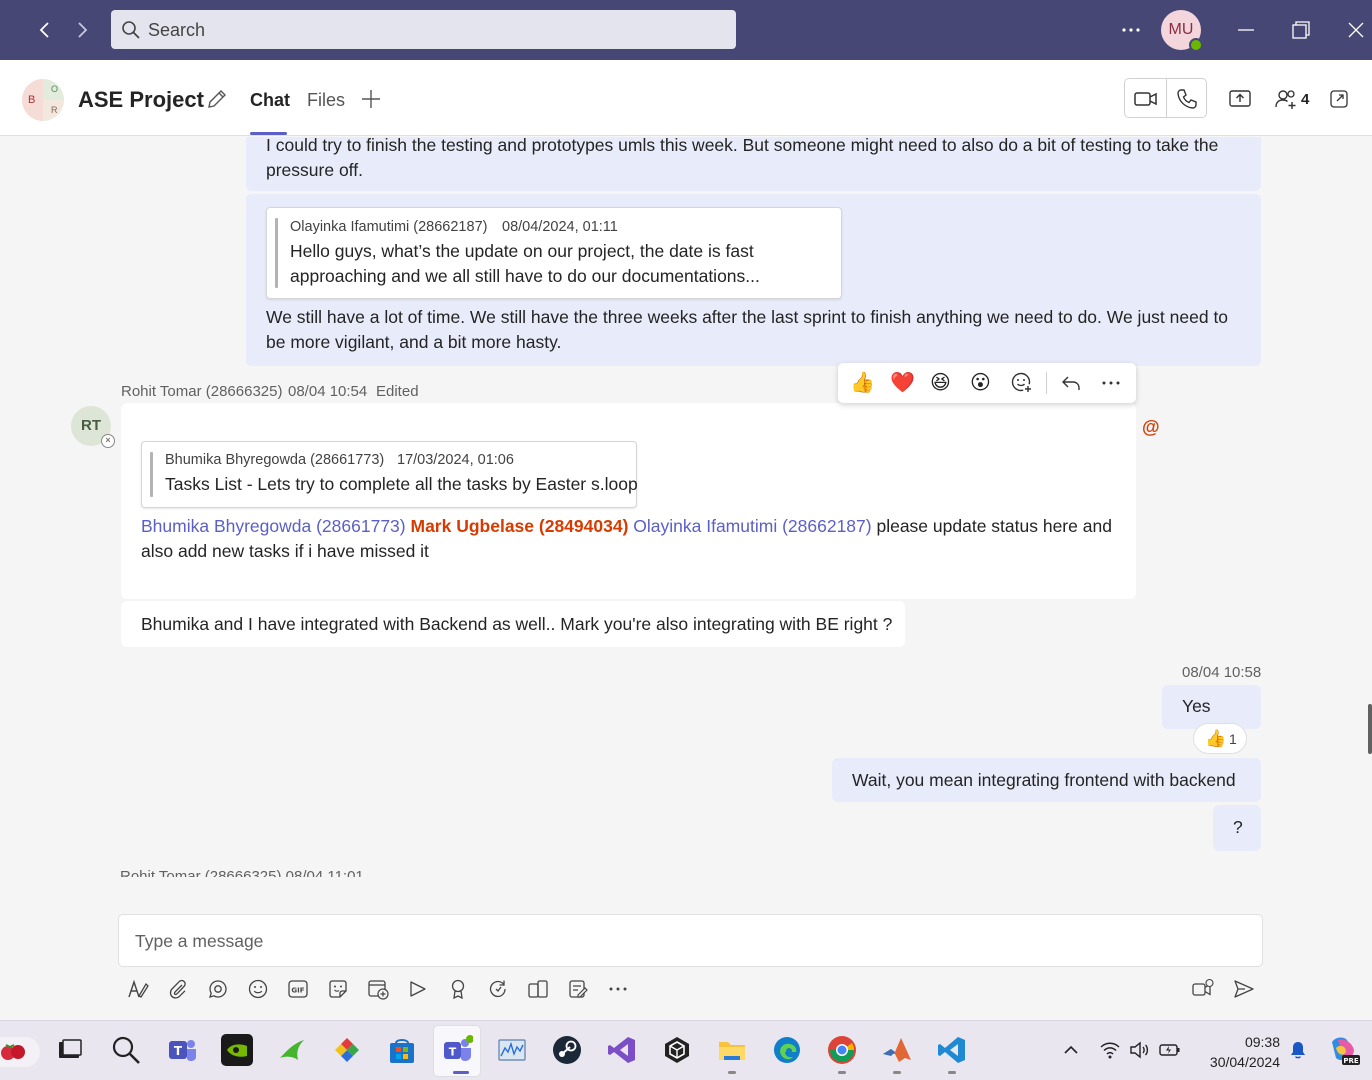  Describe the element at coordinates (538, 989) in the screenshot. I see `apps-icon` at that location.